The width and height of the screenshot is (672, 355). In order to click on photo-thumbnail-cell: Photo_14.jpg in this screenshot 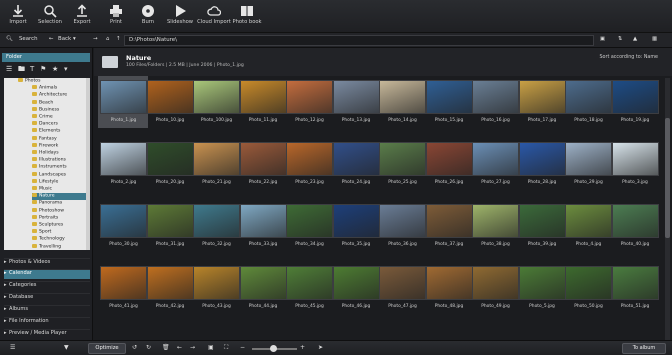, I will do `click(402, 105)`.